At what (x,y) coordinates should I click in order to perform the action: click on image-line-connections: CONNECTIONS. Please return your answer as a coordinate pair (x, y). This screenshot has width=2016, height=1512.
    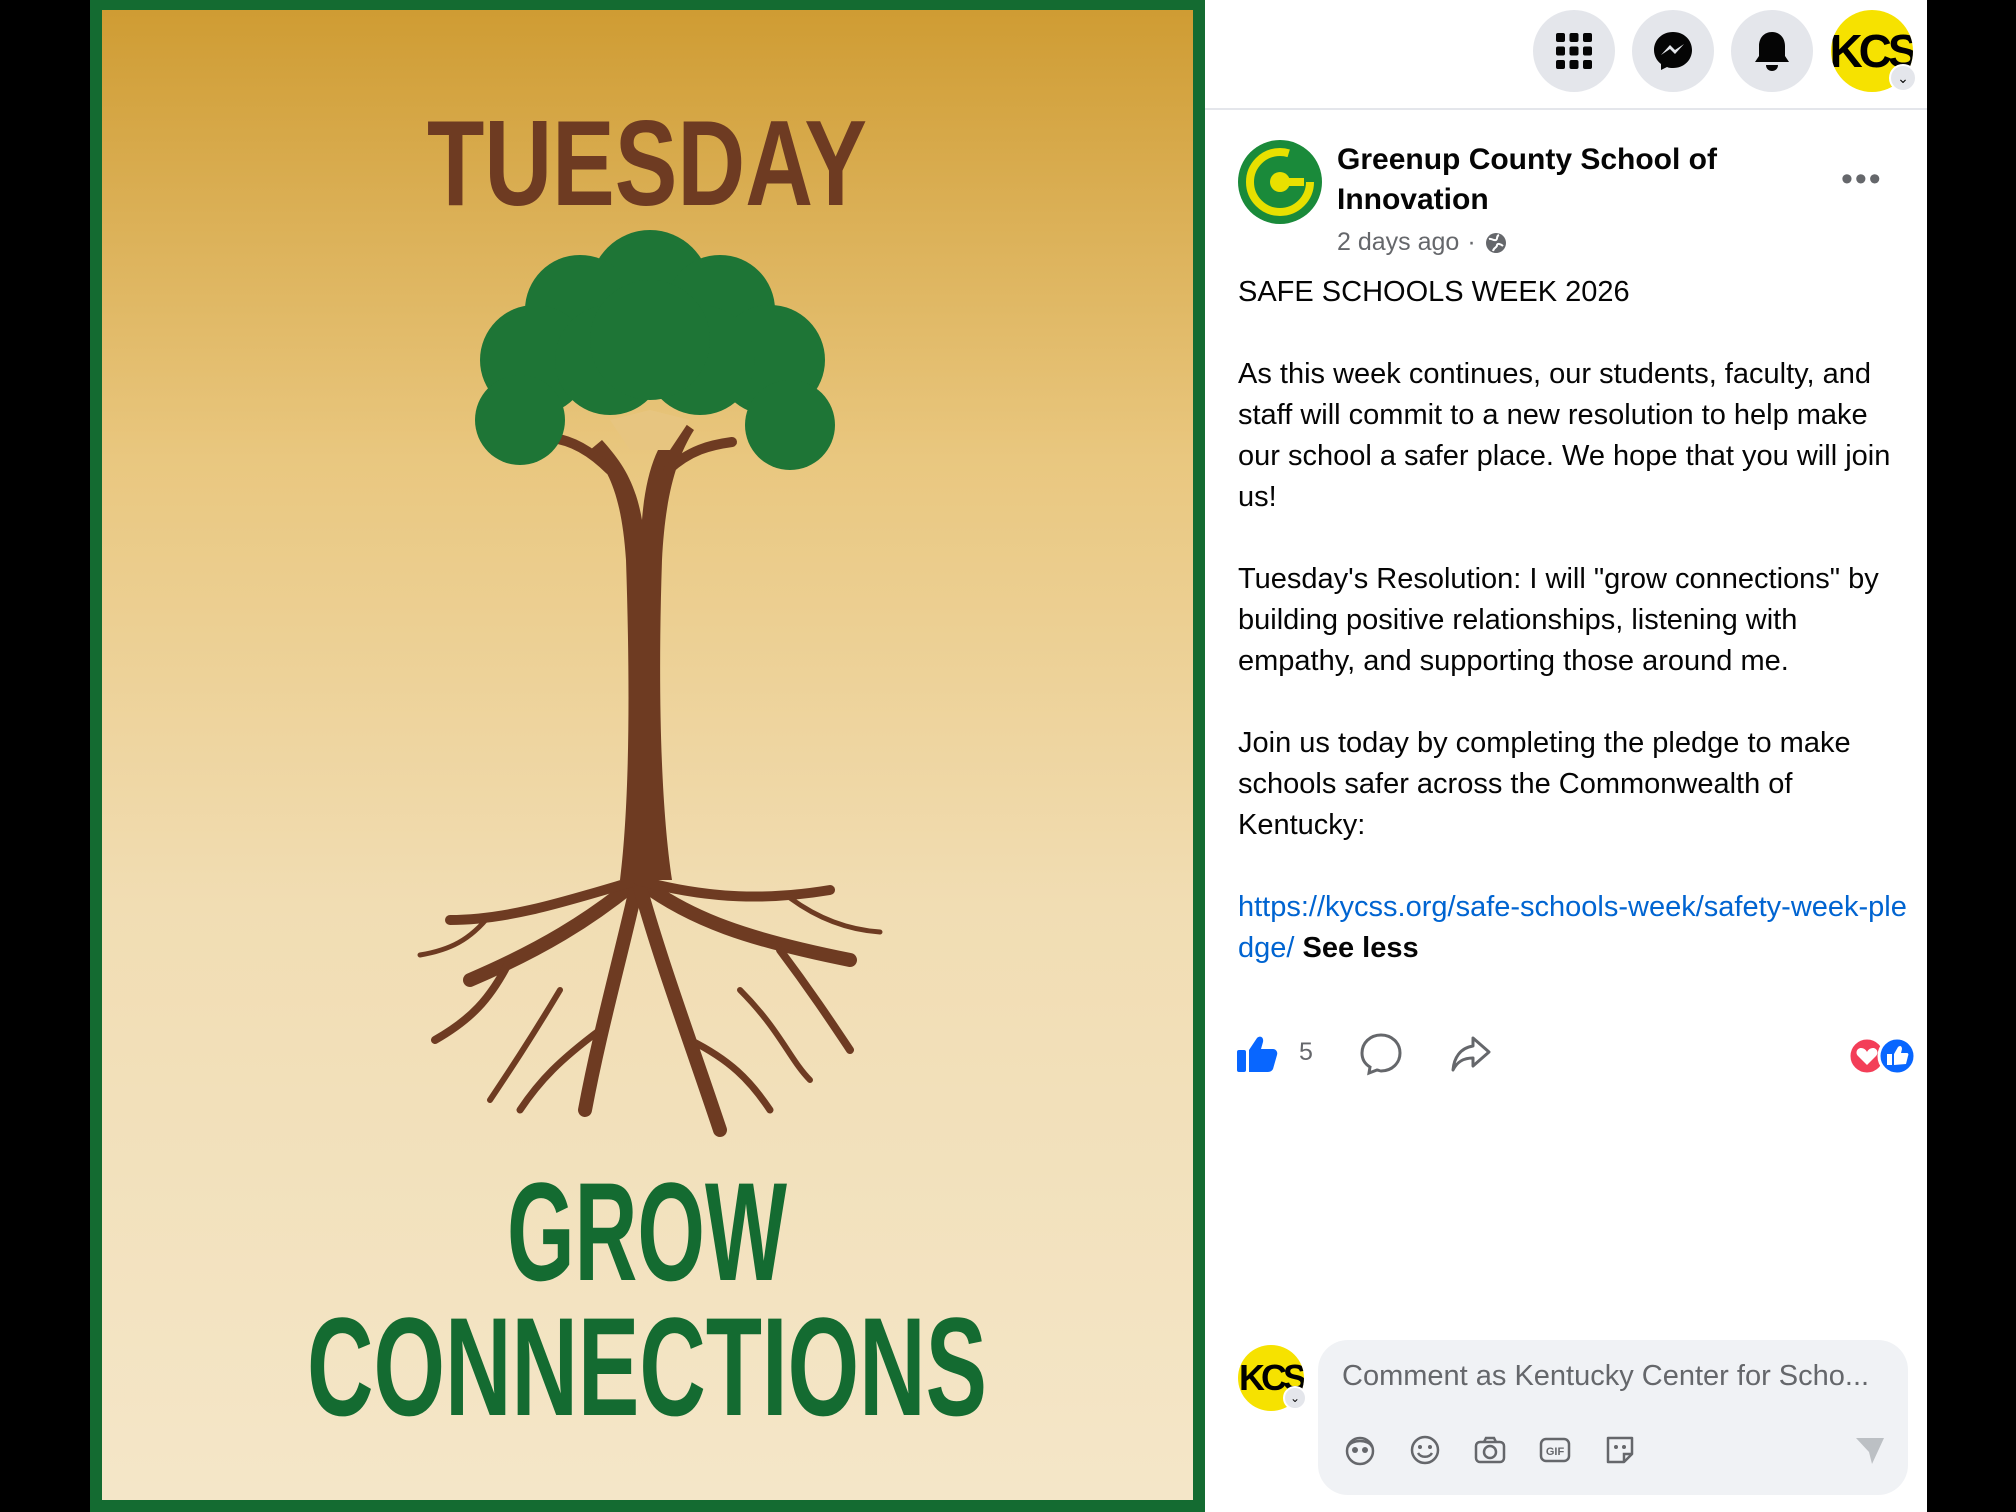
    Looking at the image, I should click on (647, 1366).